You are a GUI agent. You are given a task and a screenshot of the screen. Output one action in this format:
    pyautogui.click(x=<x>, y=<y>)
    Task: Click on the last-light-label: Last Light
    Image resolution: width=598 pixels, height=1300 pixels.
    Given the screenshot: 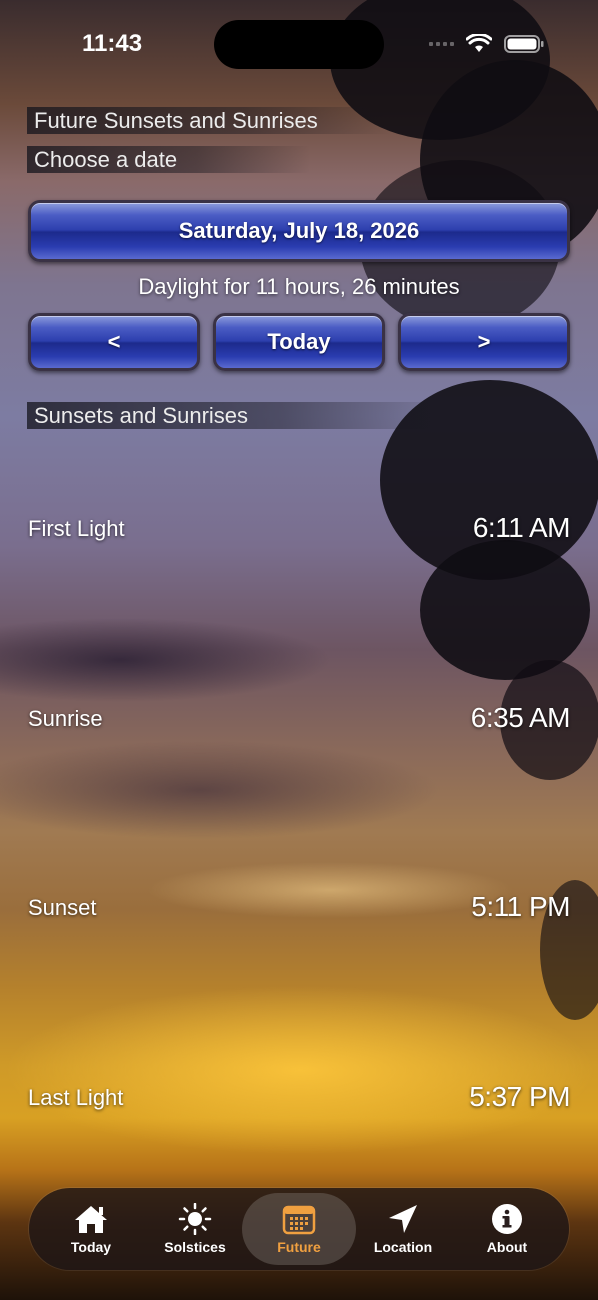 What is the action you would take?
    pyautogui.click(x=76, y=1097)
    